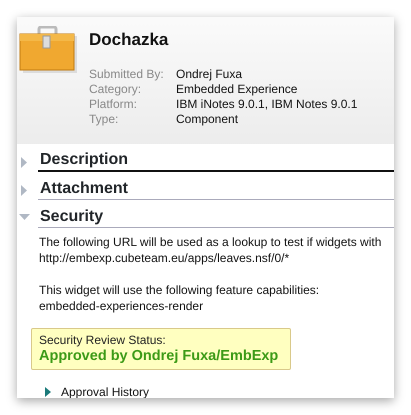 The image size is (411, 415). I want to click on body-text: This widget will use the following feature capabilities:, so click(179, 290).